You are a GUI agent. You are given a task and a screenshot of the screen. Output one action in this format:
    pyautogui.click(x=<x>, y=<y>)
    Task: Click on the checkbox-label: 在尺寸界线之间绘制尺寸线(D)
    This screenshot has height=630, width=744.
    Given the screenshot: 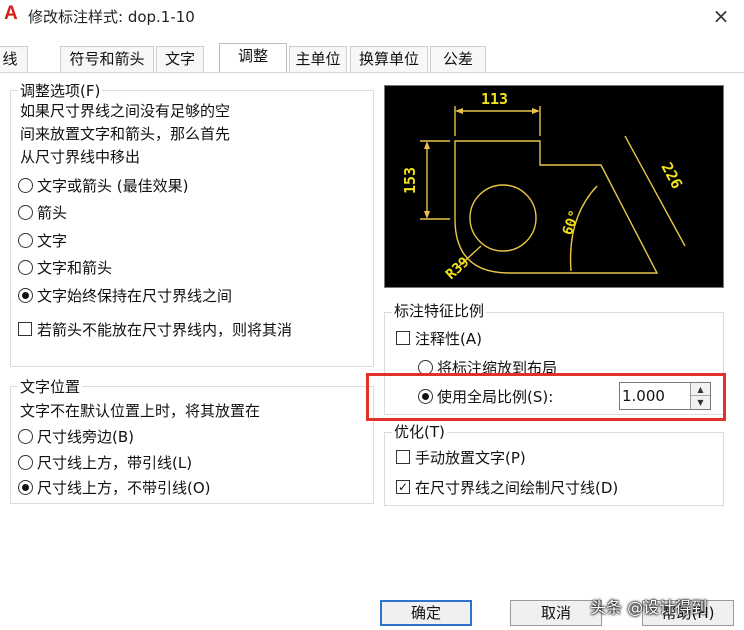 What is the action you would take?
    pyautogui.click(x=517, y=487)
    